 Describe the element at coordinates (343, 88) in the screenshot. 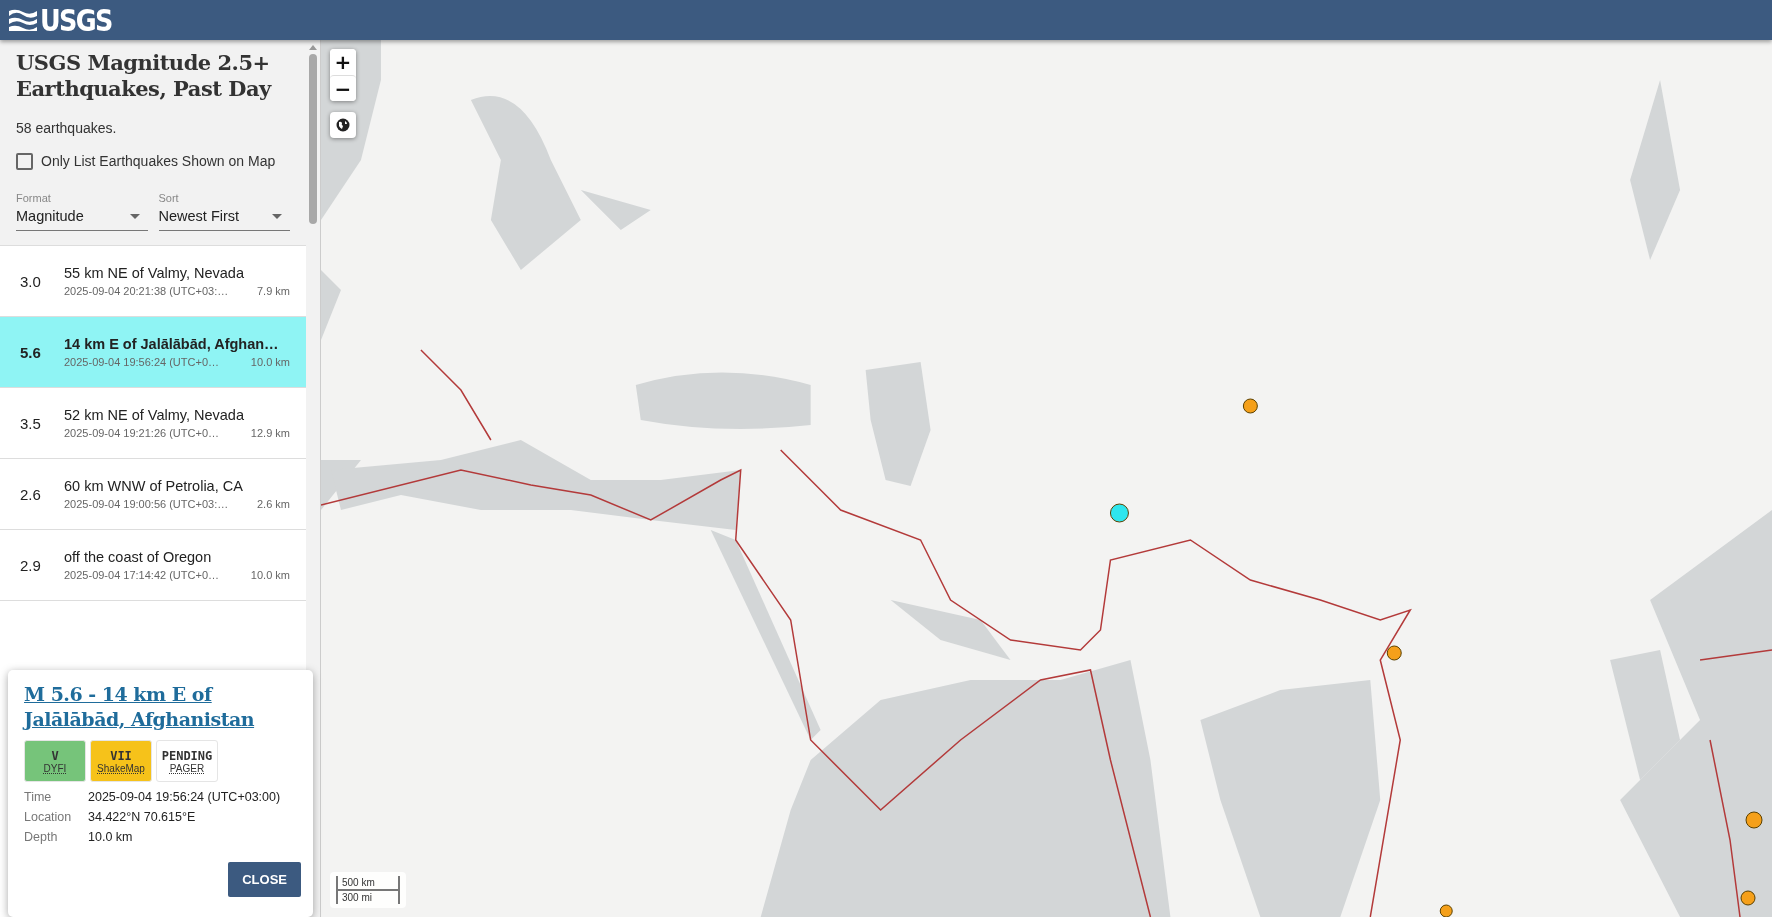

I see `zoom-out-button: −` at that location.